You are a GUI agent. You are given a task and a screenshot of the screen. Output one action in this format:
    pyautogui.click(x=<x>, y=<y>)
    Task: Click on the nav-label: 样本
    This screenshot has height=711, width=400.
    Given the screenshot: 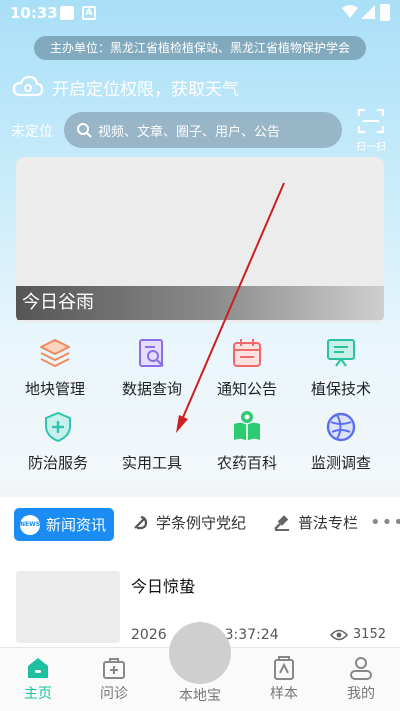 What is the action you would take?
    pyautogui.click(x=284, y=694)
    